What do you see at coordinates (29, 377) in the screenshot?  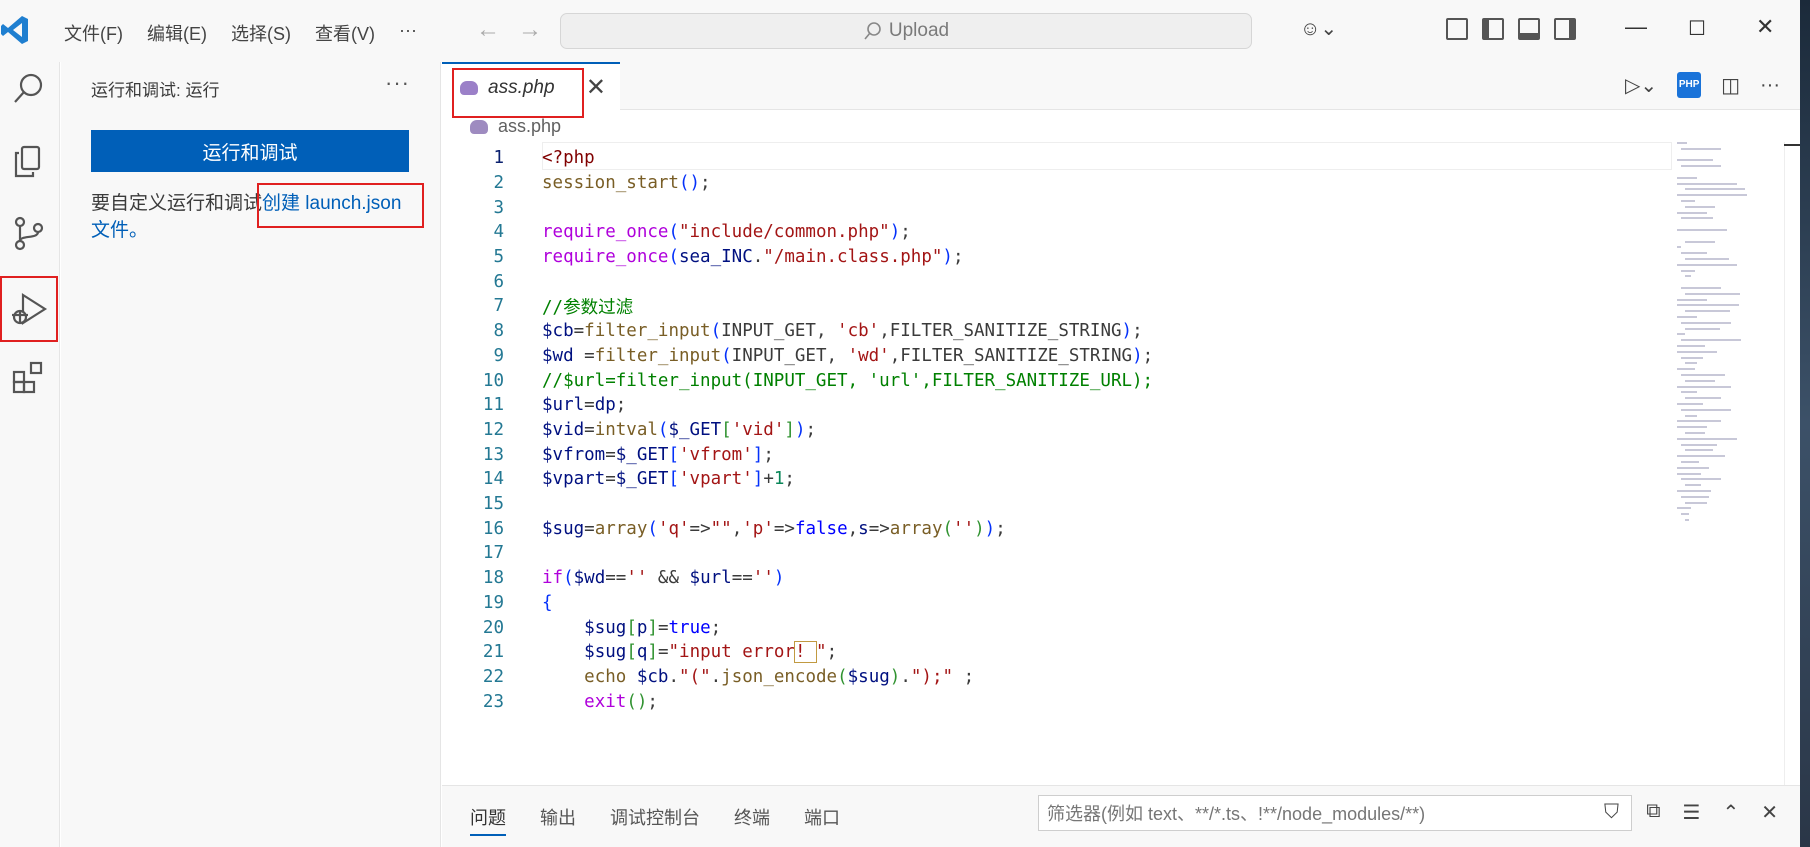 I see `extensions-icon` at bounding box center [29, 377].